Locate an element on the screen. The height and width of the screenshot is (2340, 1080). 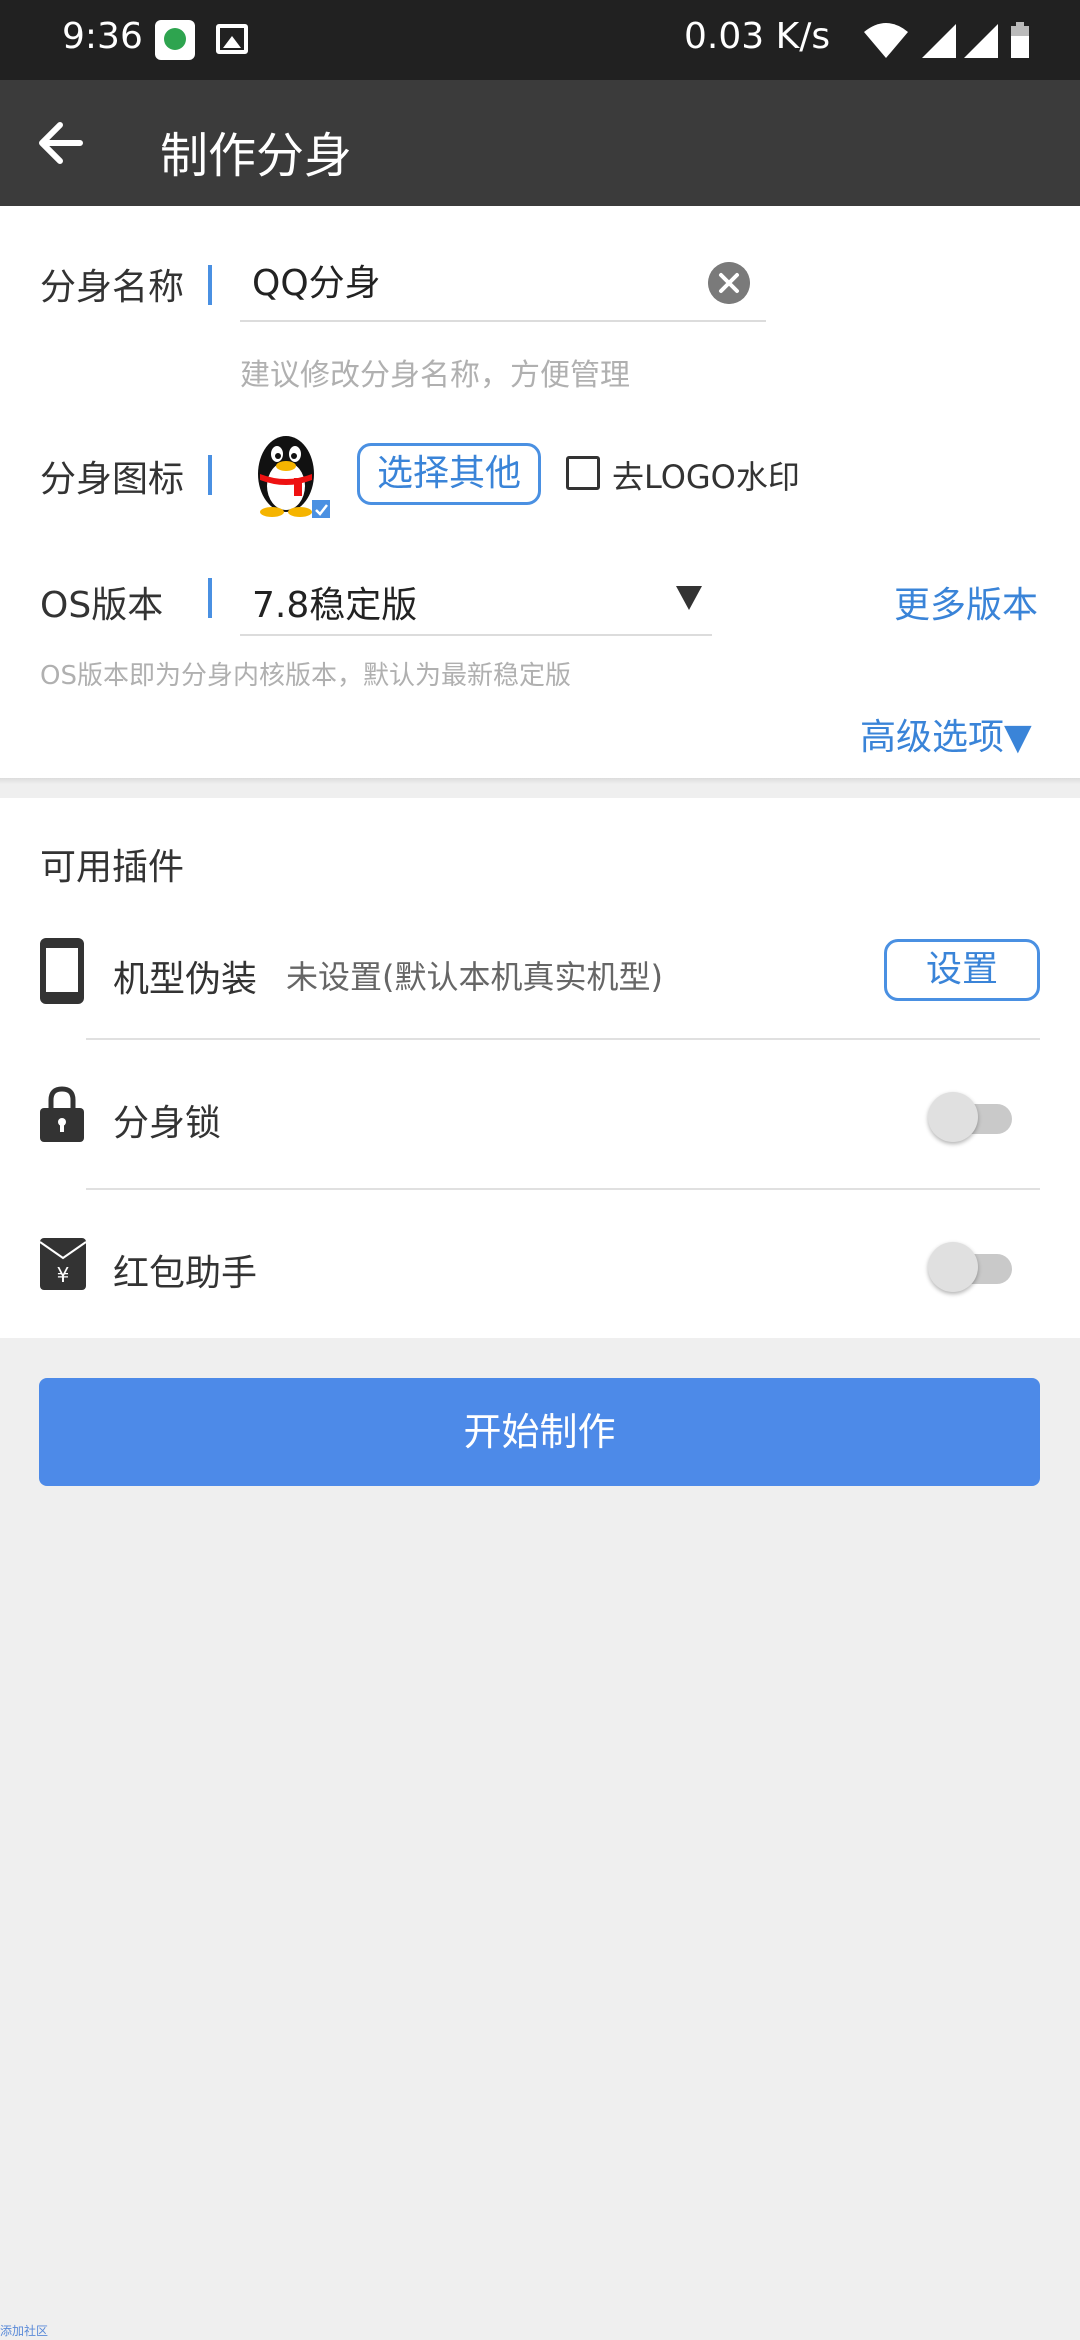
icon-label: 分身图标 is located at coordinates (112, 479).